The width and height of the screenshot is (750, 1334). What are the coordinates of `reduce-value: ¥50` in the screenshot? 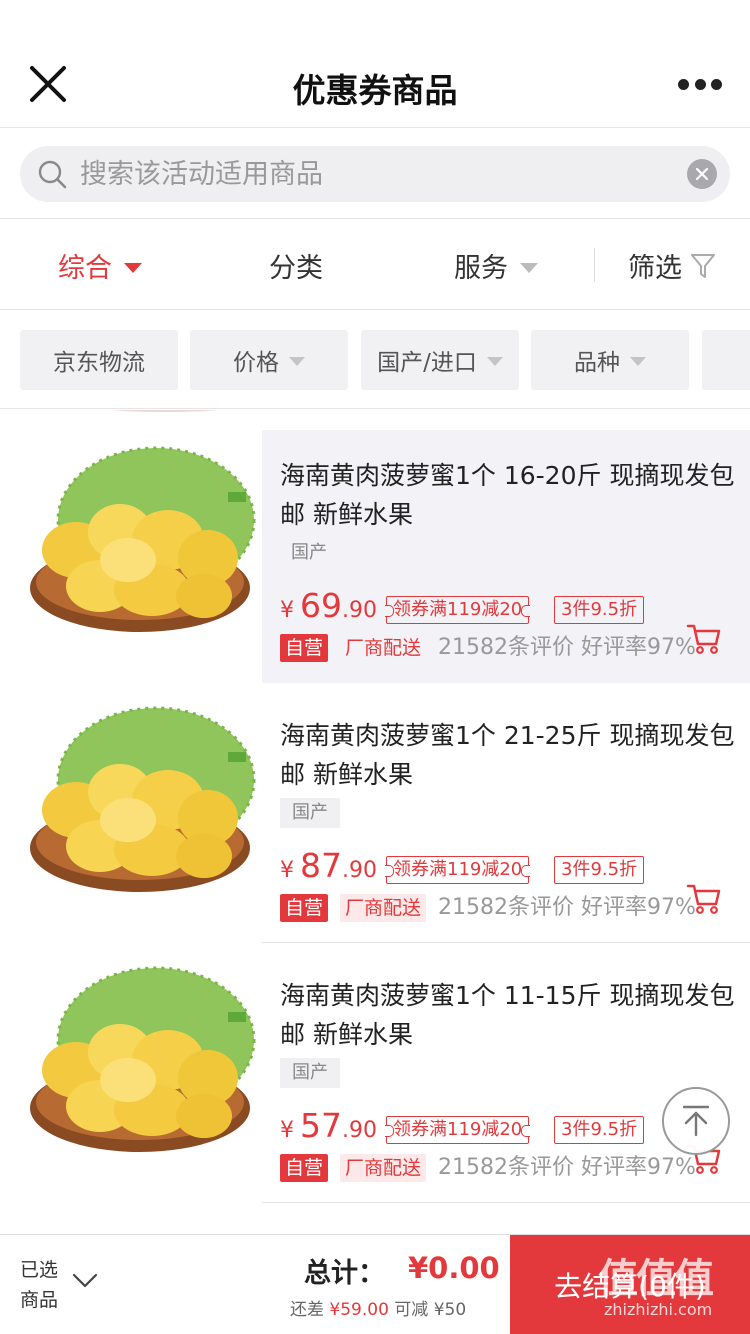 It's located at (450, 1310).